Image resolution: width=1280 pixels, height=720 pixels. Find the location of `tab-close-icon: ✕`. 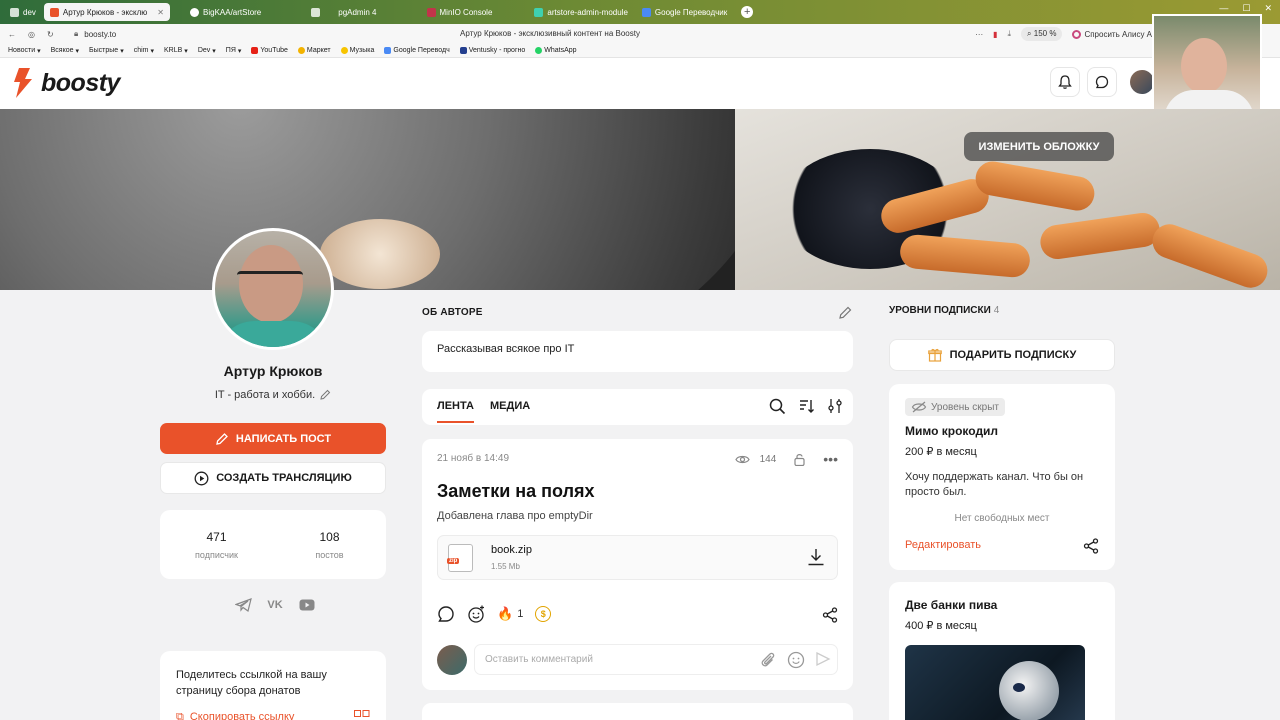

tab-close-icon: ✕ is located at coordinates (160, 12).